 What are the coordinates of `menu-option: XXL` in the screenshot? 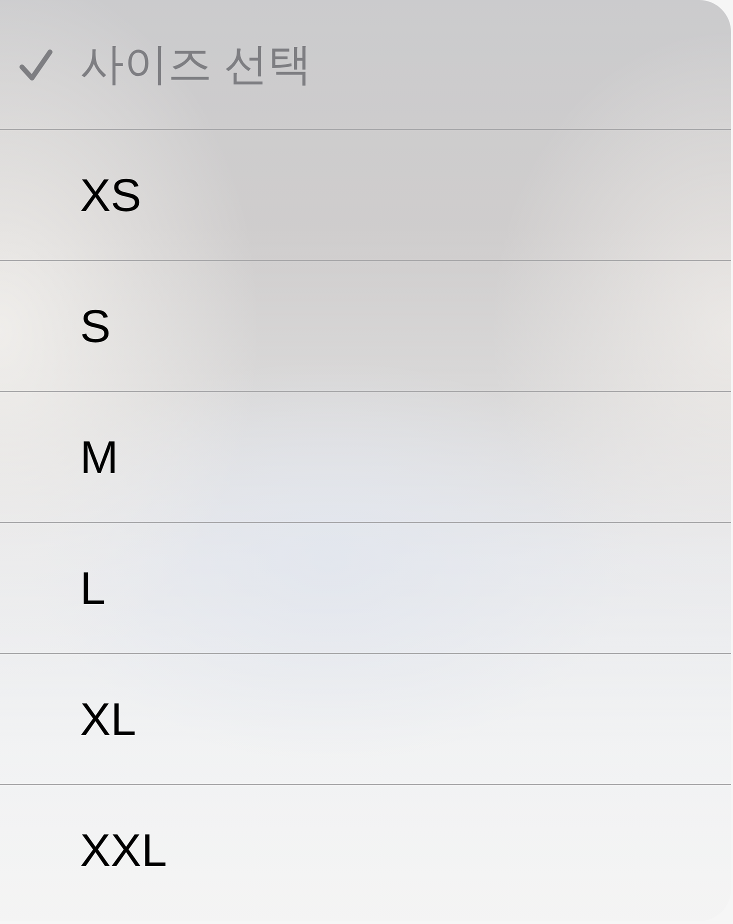 It's located at (365, 849).